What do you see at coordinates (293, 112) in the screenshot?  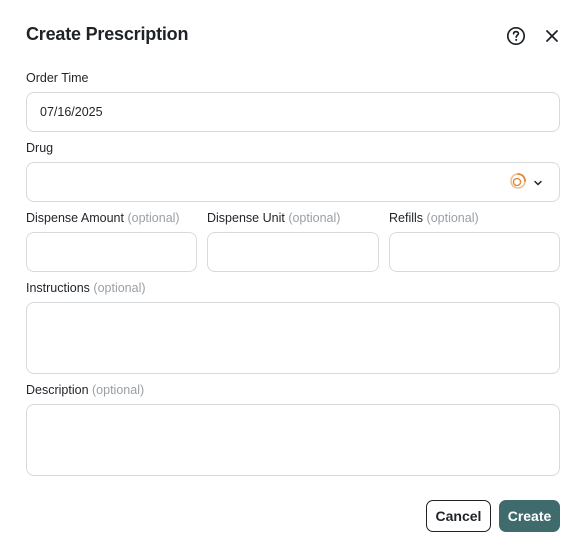 I see `order-time-input: 07/16/2025` at bounding box center [293, 112].